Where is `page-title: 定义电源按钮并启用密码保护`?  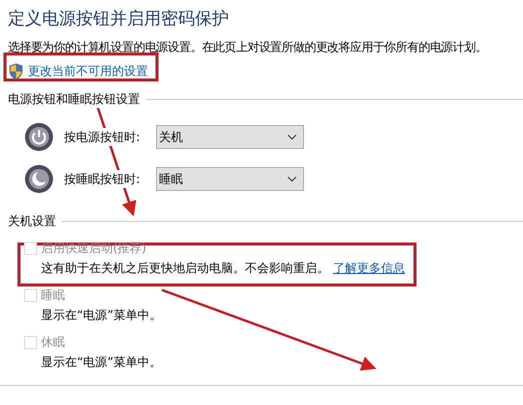 page-title: 定义电源按钮并启用密码保护 is located at coordinates (119, 19).